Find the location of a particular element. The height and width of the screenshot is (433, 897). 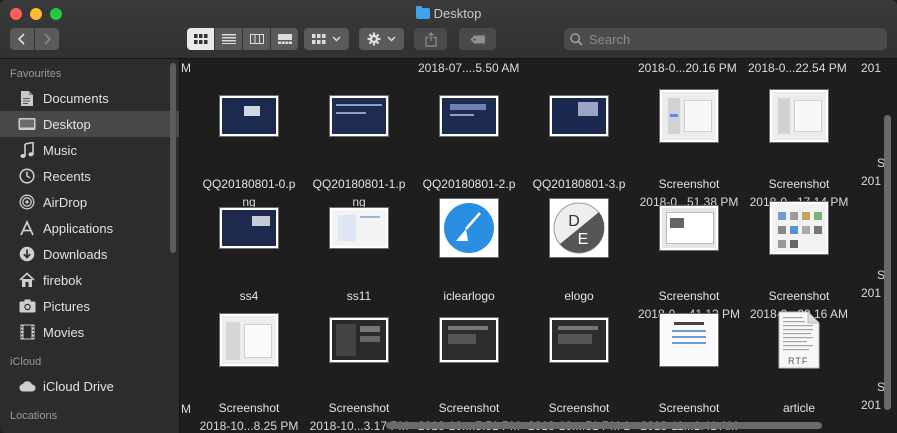

sidebar-item-firebok: firebok is located at coordinates (89, 280).